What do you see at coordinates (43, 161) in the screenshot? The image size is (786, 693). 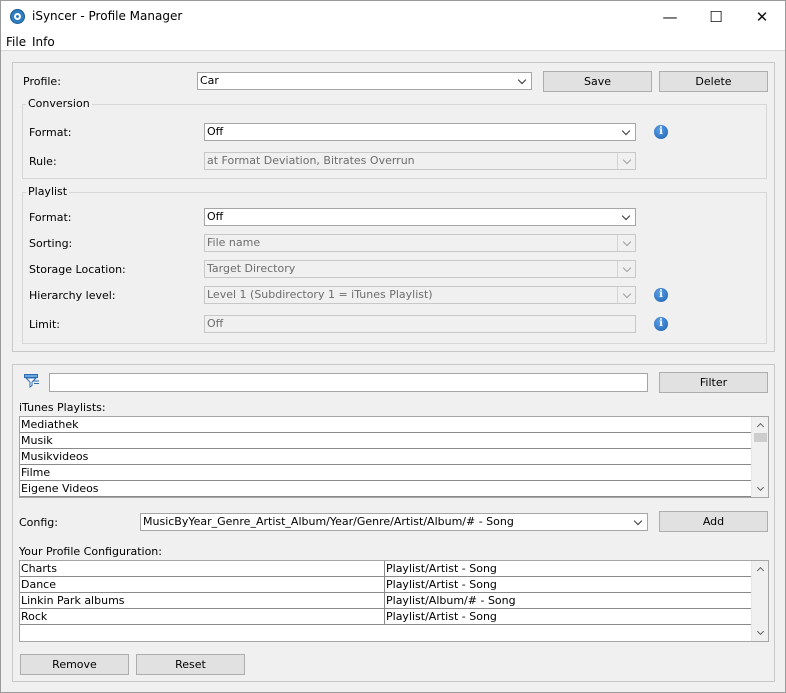 I see `conversion-rule-label: Rule:` at bounding box center [43, 161].